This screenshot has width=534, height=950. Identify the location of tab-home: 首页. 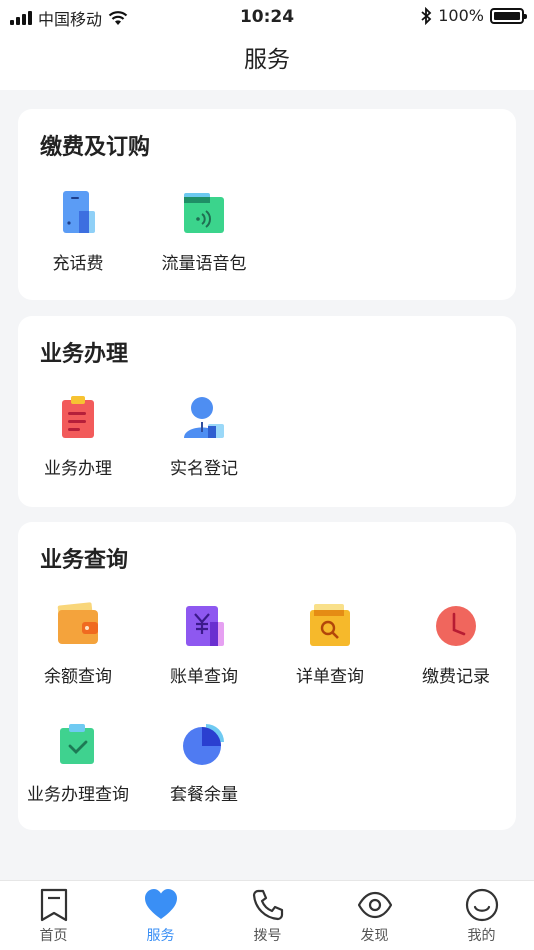
(53, 915).